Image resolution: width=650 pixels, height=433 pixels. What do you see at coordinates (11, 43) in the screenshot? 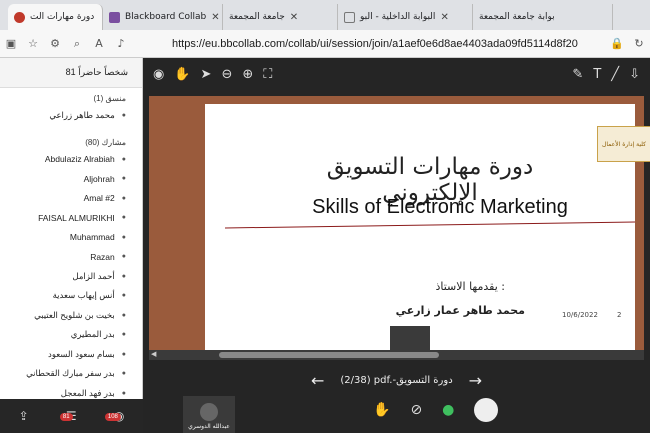
I see `tab-actions-icon: ▣` at bounding box center [11, 43].